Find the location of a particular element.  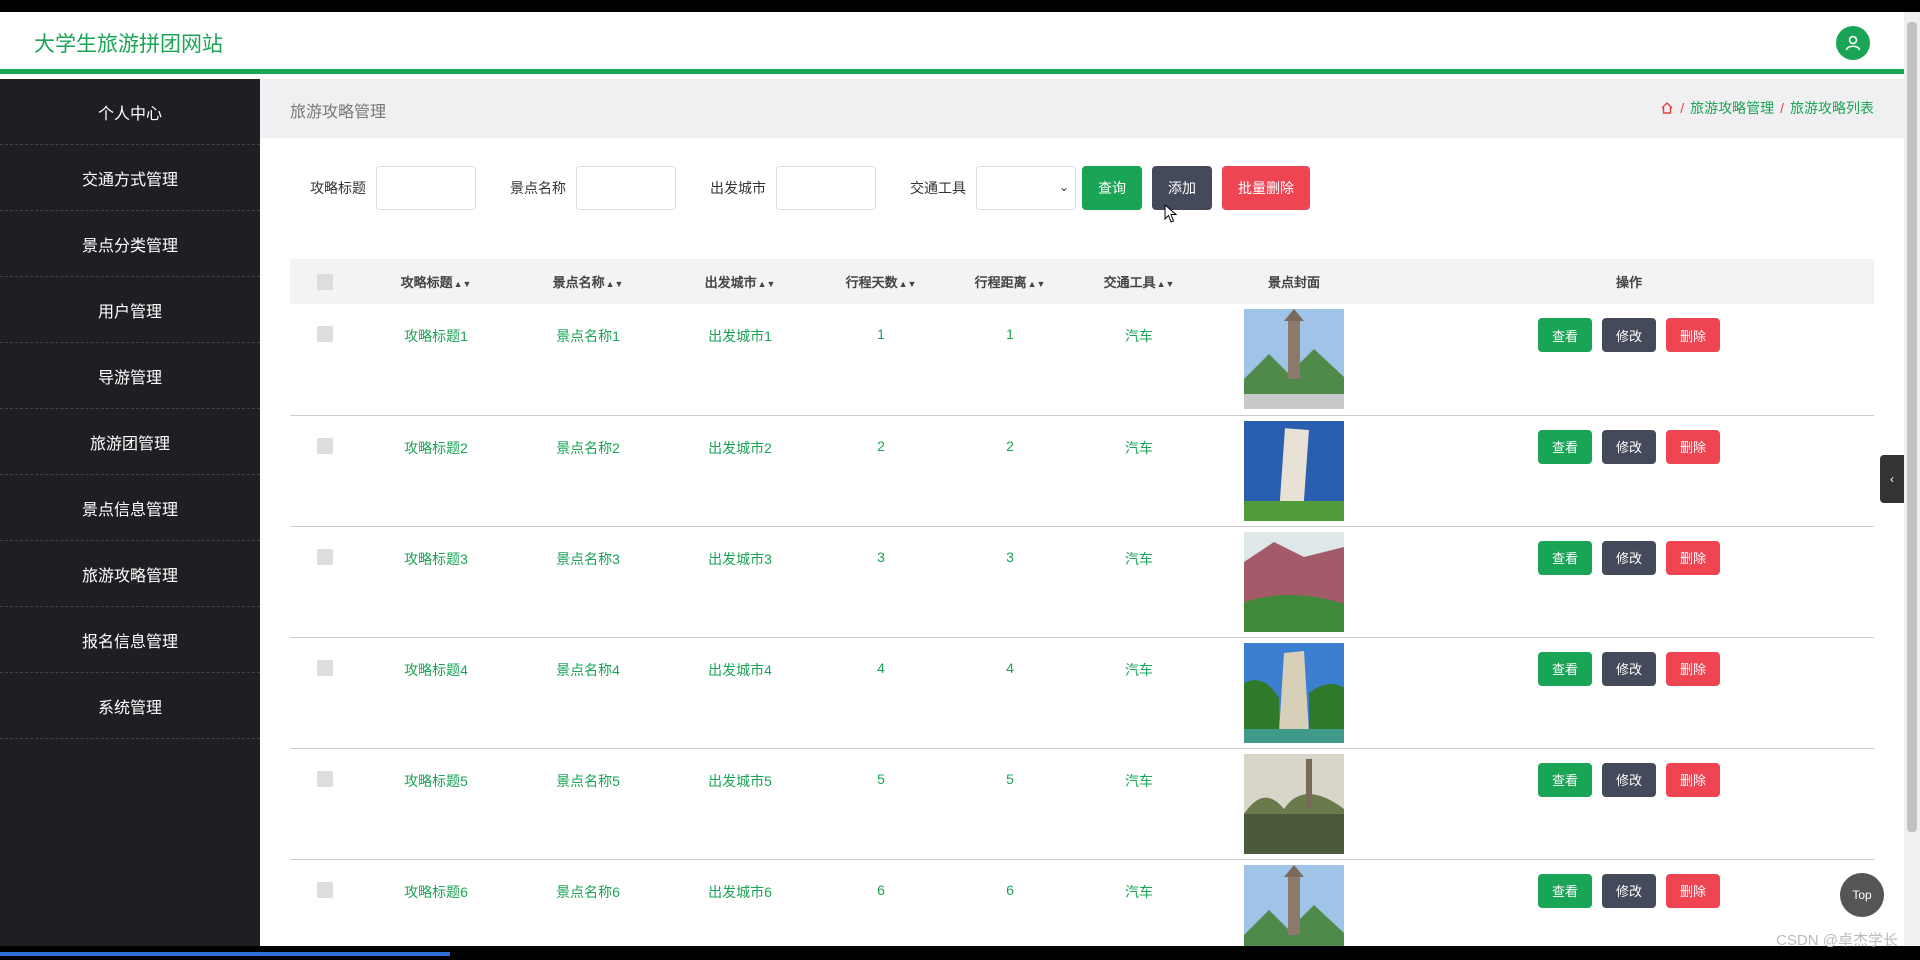

table-row: 攻略标题4 景点名称4 出发城市4 4 4 汽车 查看 修改 删除 is located at coordinates (1082, 692).